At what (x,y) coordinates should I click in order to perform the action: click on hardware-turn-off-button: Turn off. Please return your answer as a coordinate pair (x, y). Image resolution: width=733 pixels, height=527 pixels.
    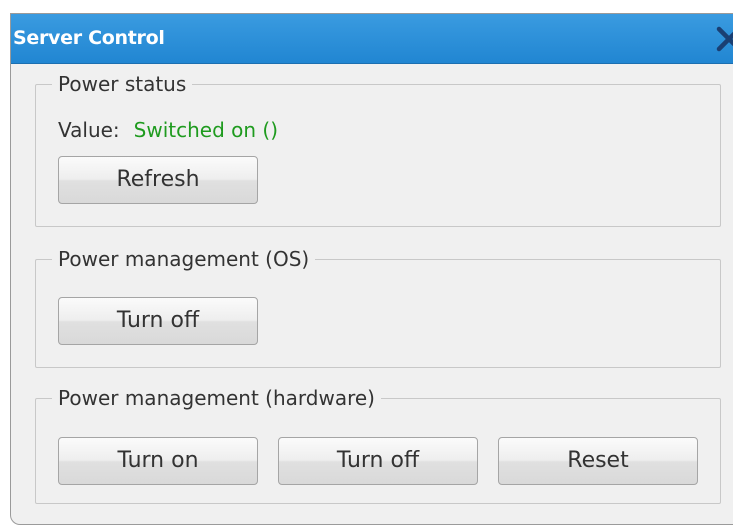
    Looking at the image, I should click on (378, 461).